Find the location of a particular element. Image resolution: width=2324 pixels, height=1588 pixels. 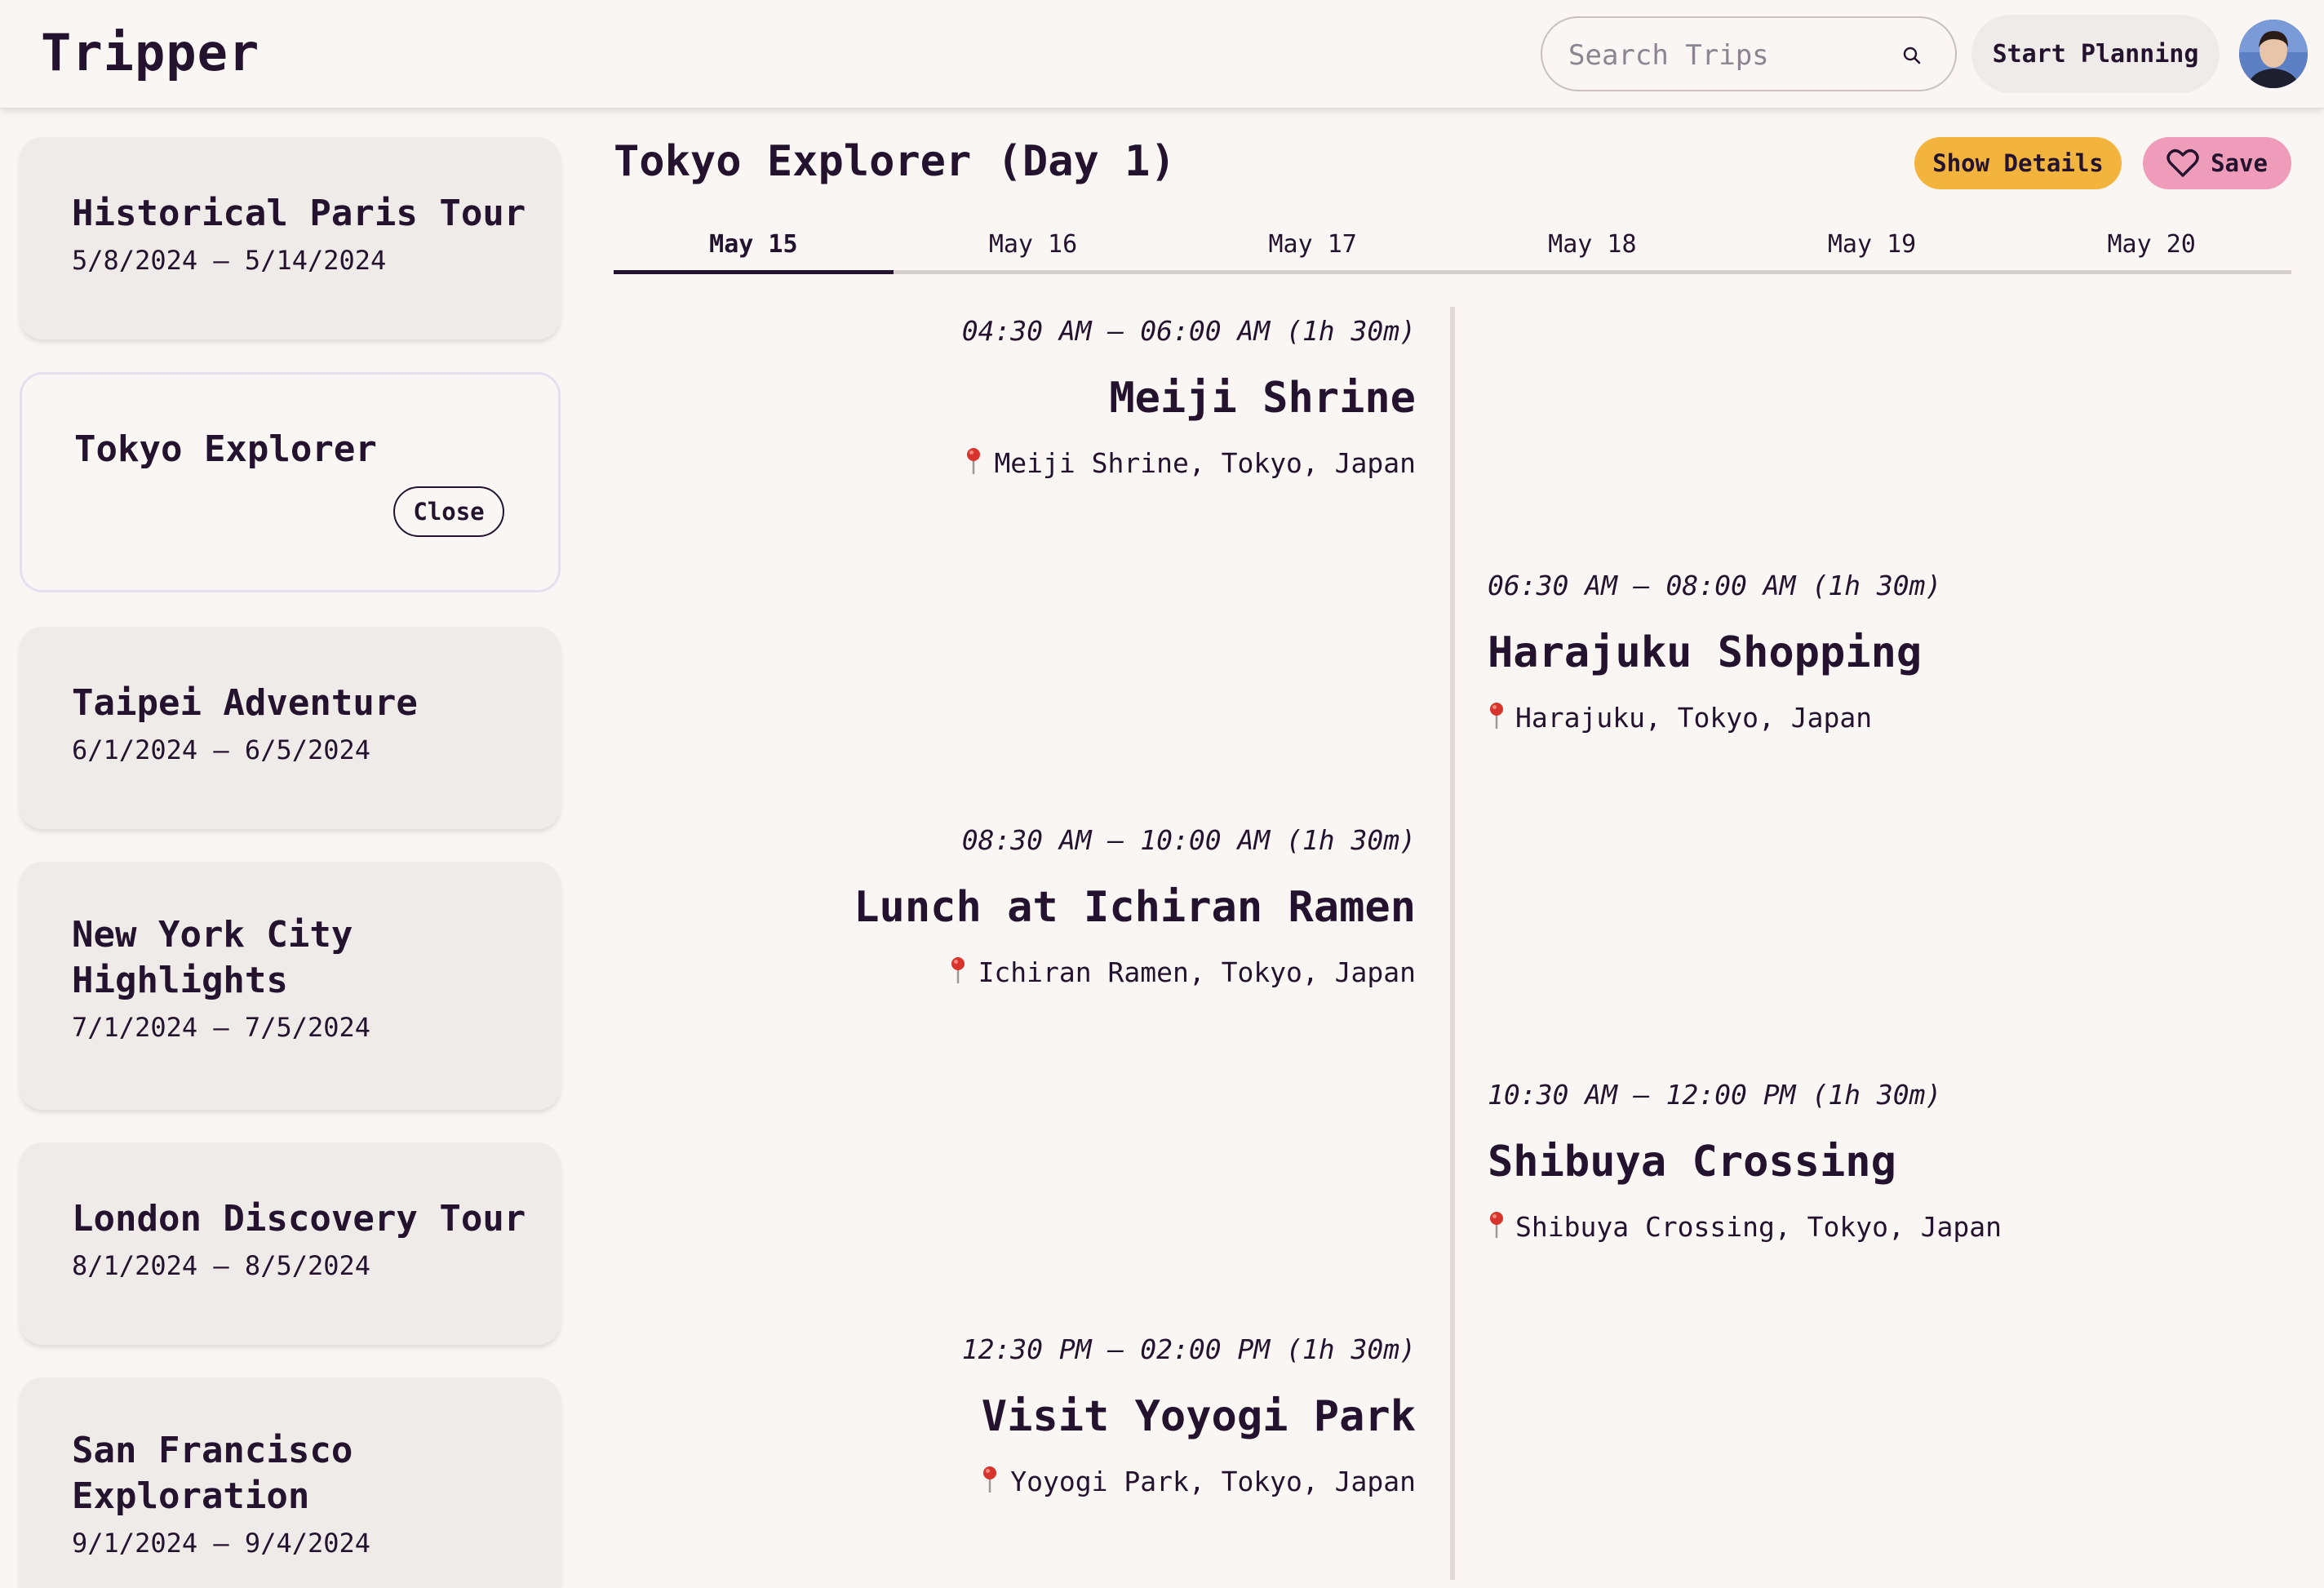

trip-name: Taipei Adventure is located at coordinates (245, 703).